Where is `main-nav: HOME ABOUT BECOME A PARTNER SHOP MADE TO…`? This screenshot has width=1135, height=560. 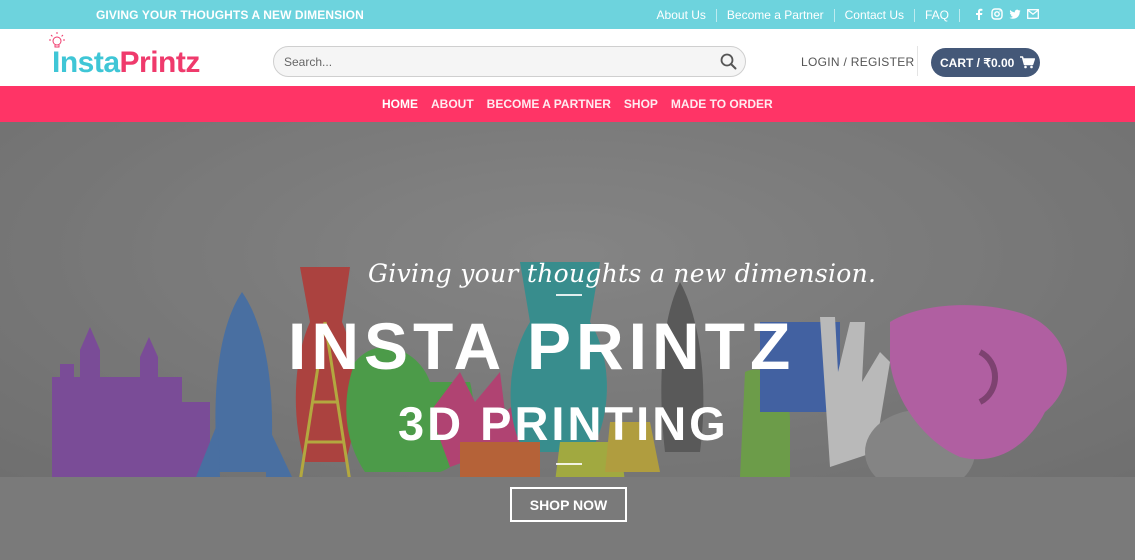
main-nav: HOME ABOUT BECOME A PARTNER SHOP MADE TO… is located at coordinates (567, 104).